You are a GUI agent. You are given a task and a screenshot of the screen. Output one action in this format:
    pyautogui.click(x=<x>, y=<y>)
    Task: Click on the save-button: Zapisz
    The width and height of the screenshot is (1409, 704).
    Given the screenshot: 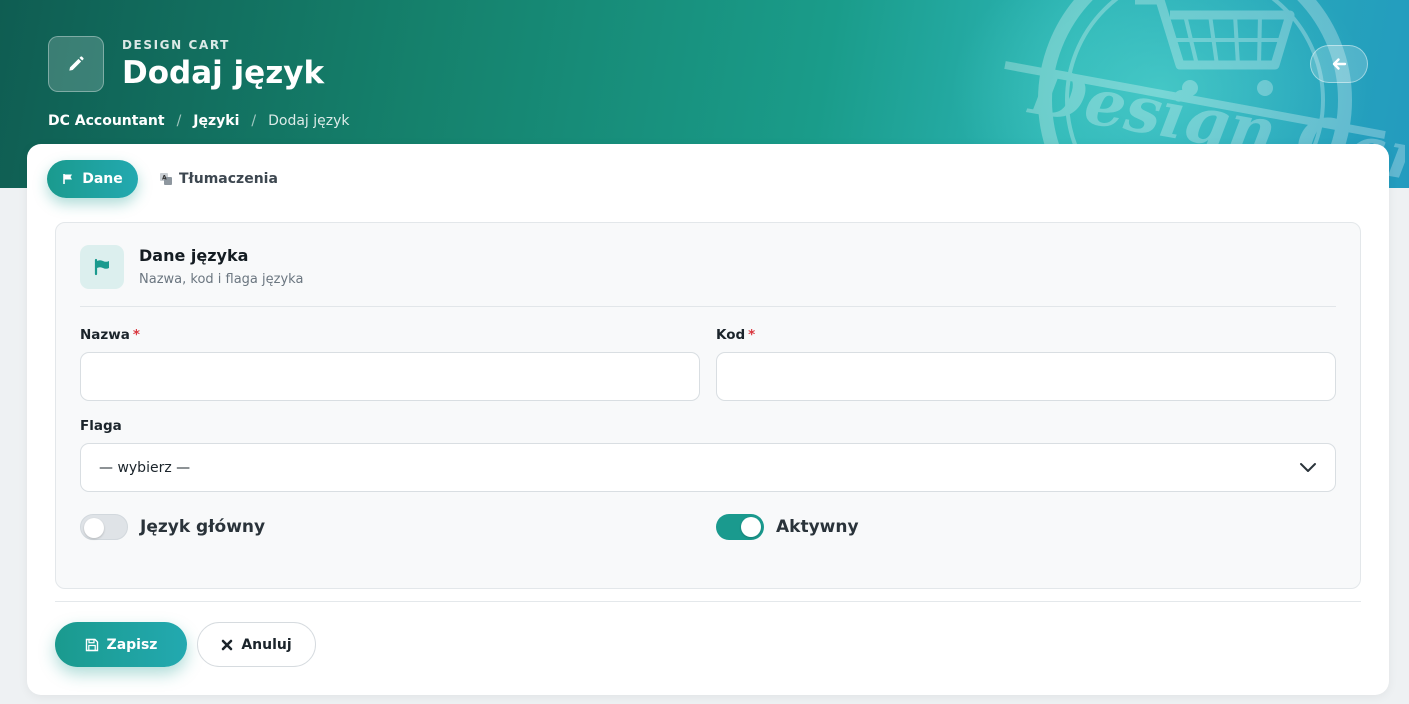 What is the action you would take?
    pyautogui.click(x=121, y=644)
    